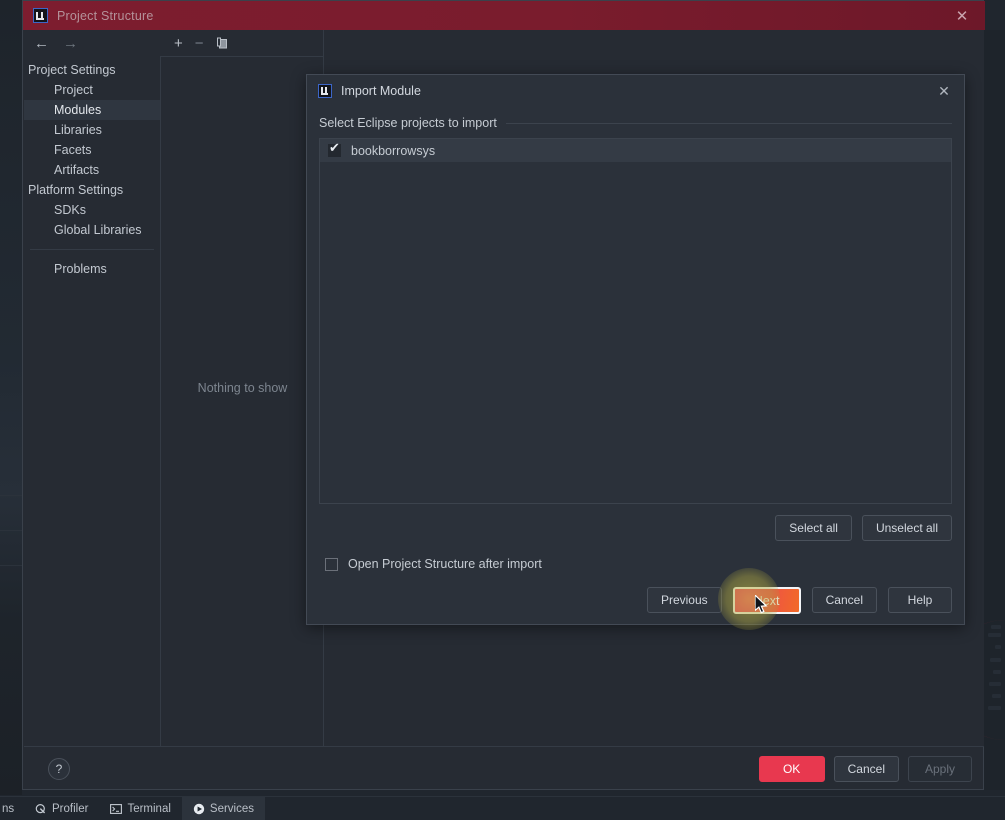  What do you see at coordinates (635, 528) in the screenshot?
I see `selection-buttons: Select all Unselect all` at bounding box center [635, 528].